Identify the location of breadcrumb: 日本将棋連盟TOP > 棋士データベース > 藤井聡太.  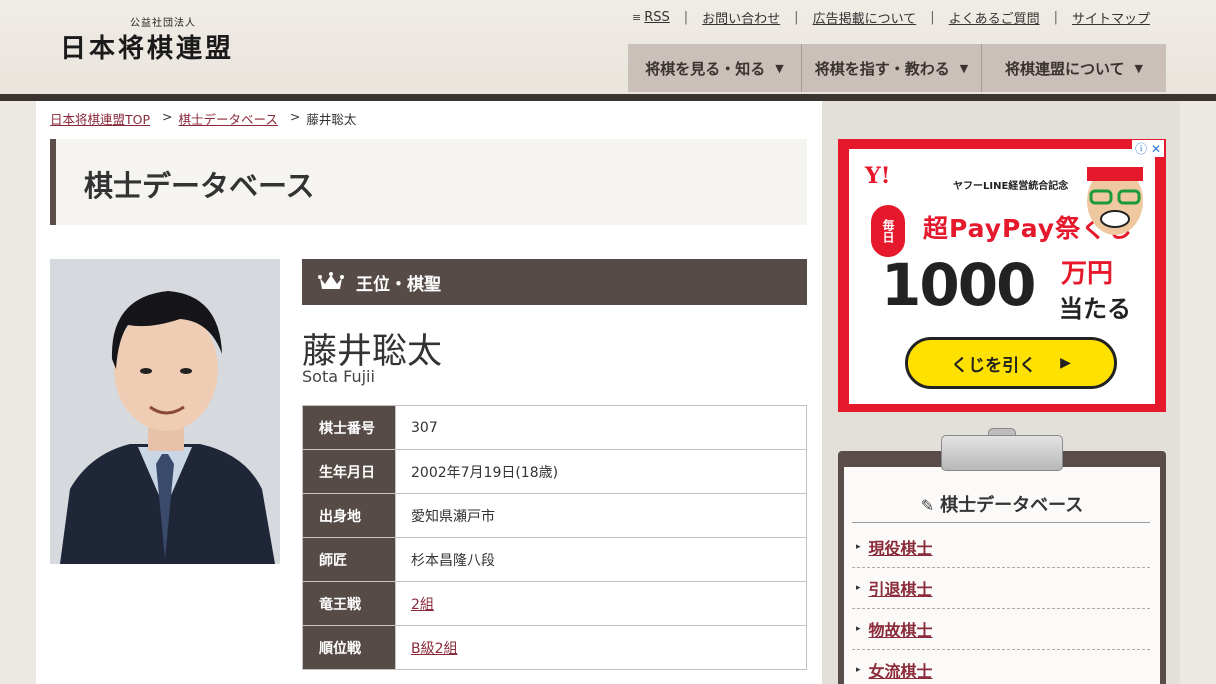
(203, 118).